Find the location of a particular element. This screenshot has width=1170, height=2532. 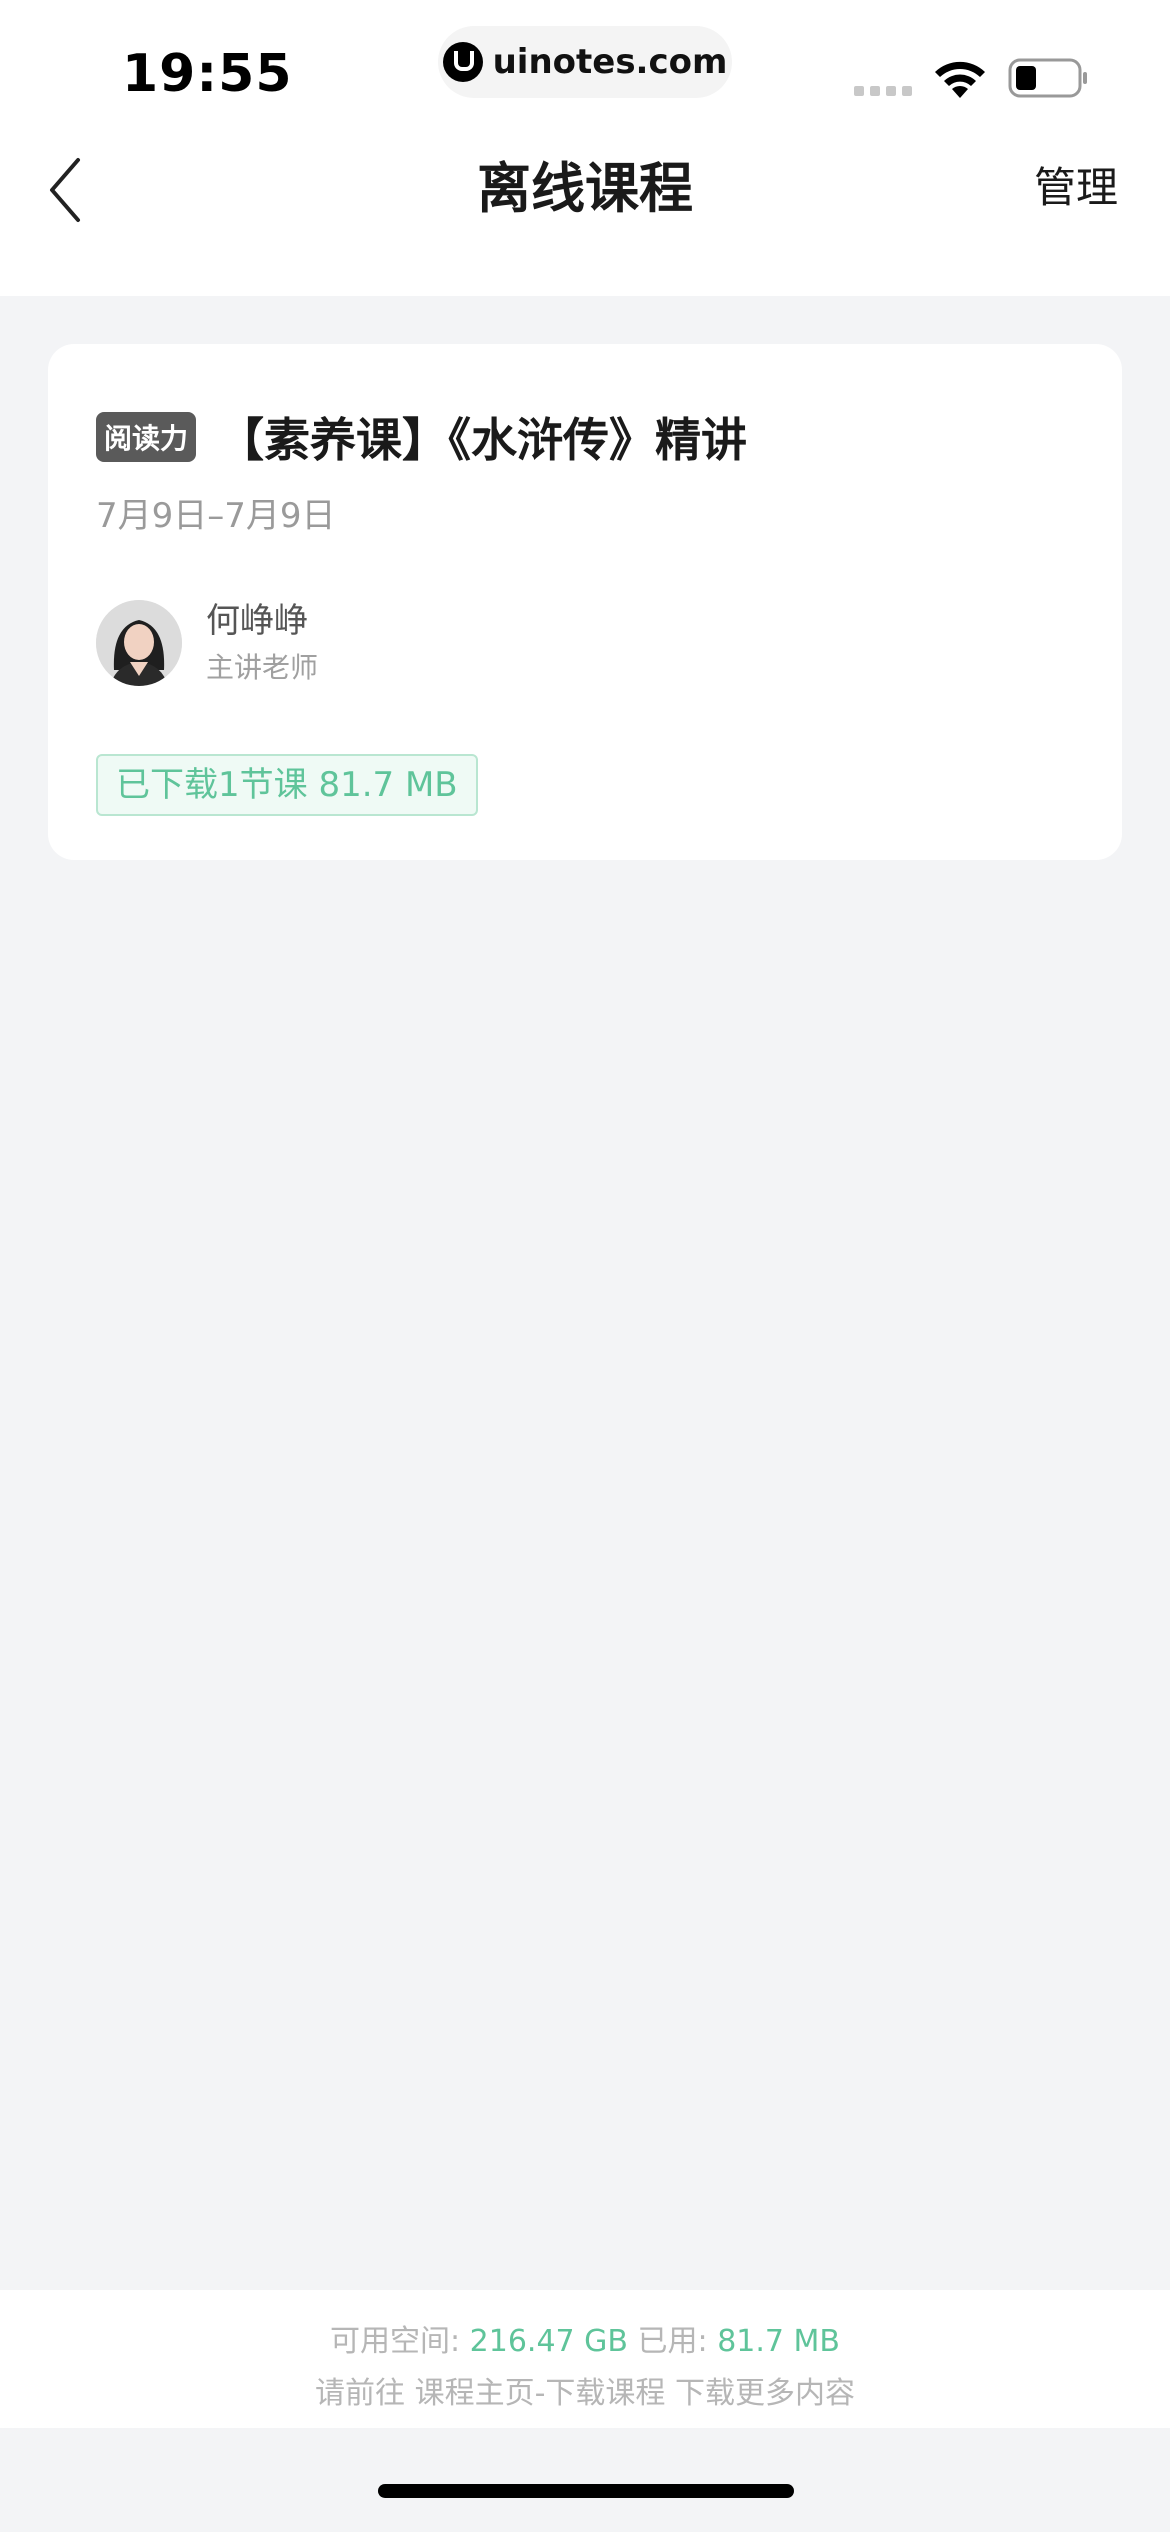

status-bar: 19:55 uinotes.com is located at coordinates (585, 68).